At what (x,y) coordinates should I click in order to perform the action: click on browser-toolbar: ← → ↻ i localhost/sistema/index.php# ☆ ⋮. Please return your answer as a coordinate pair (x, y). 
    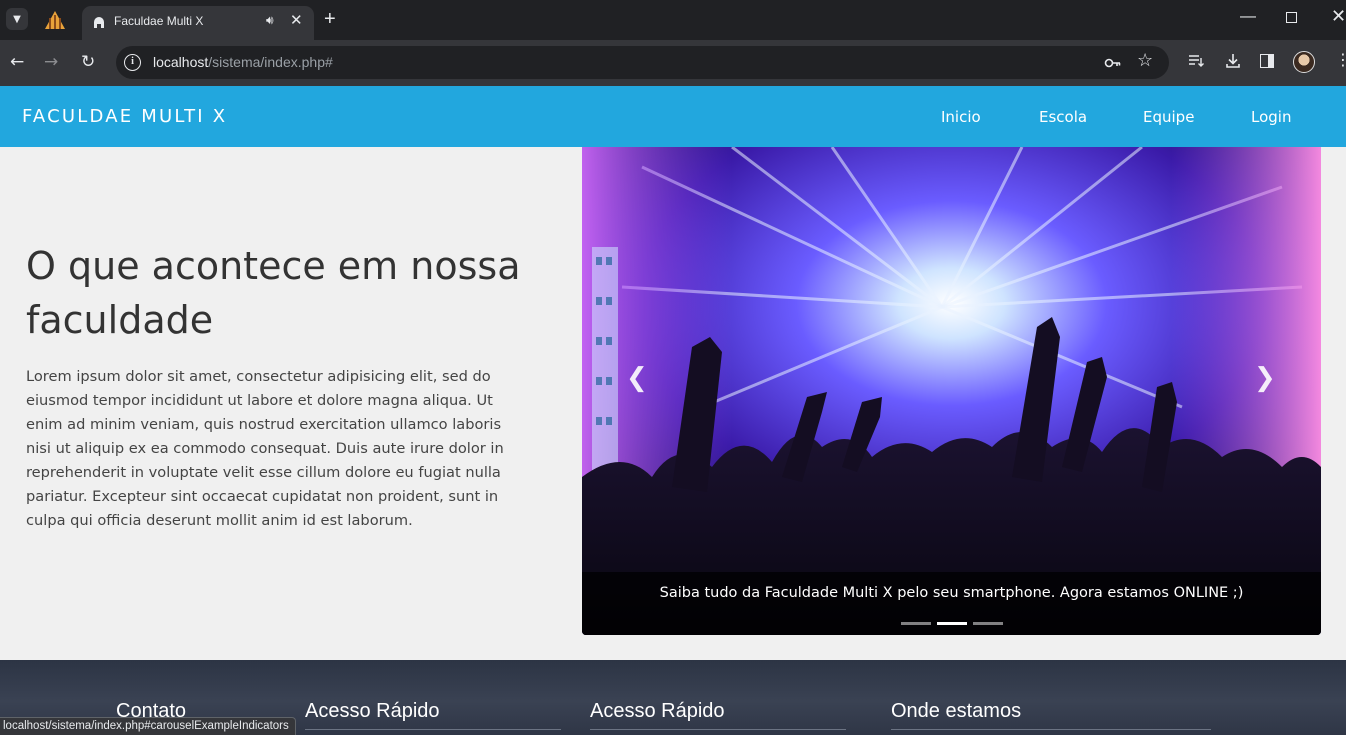
    Looking at the image, I should click on (673, 63).